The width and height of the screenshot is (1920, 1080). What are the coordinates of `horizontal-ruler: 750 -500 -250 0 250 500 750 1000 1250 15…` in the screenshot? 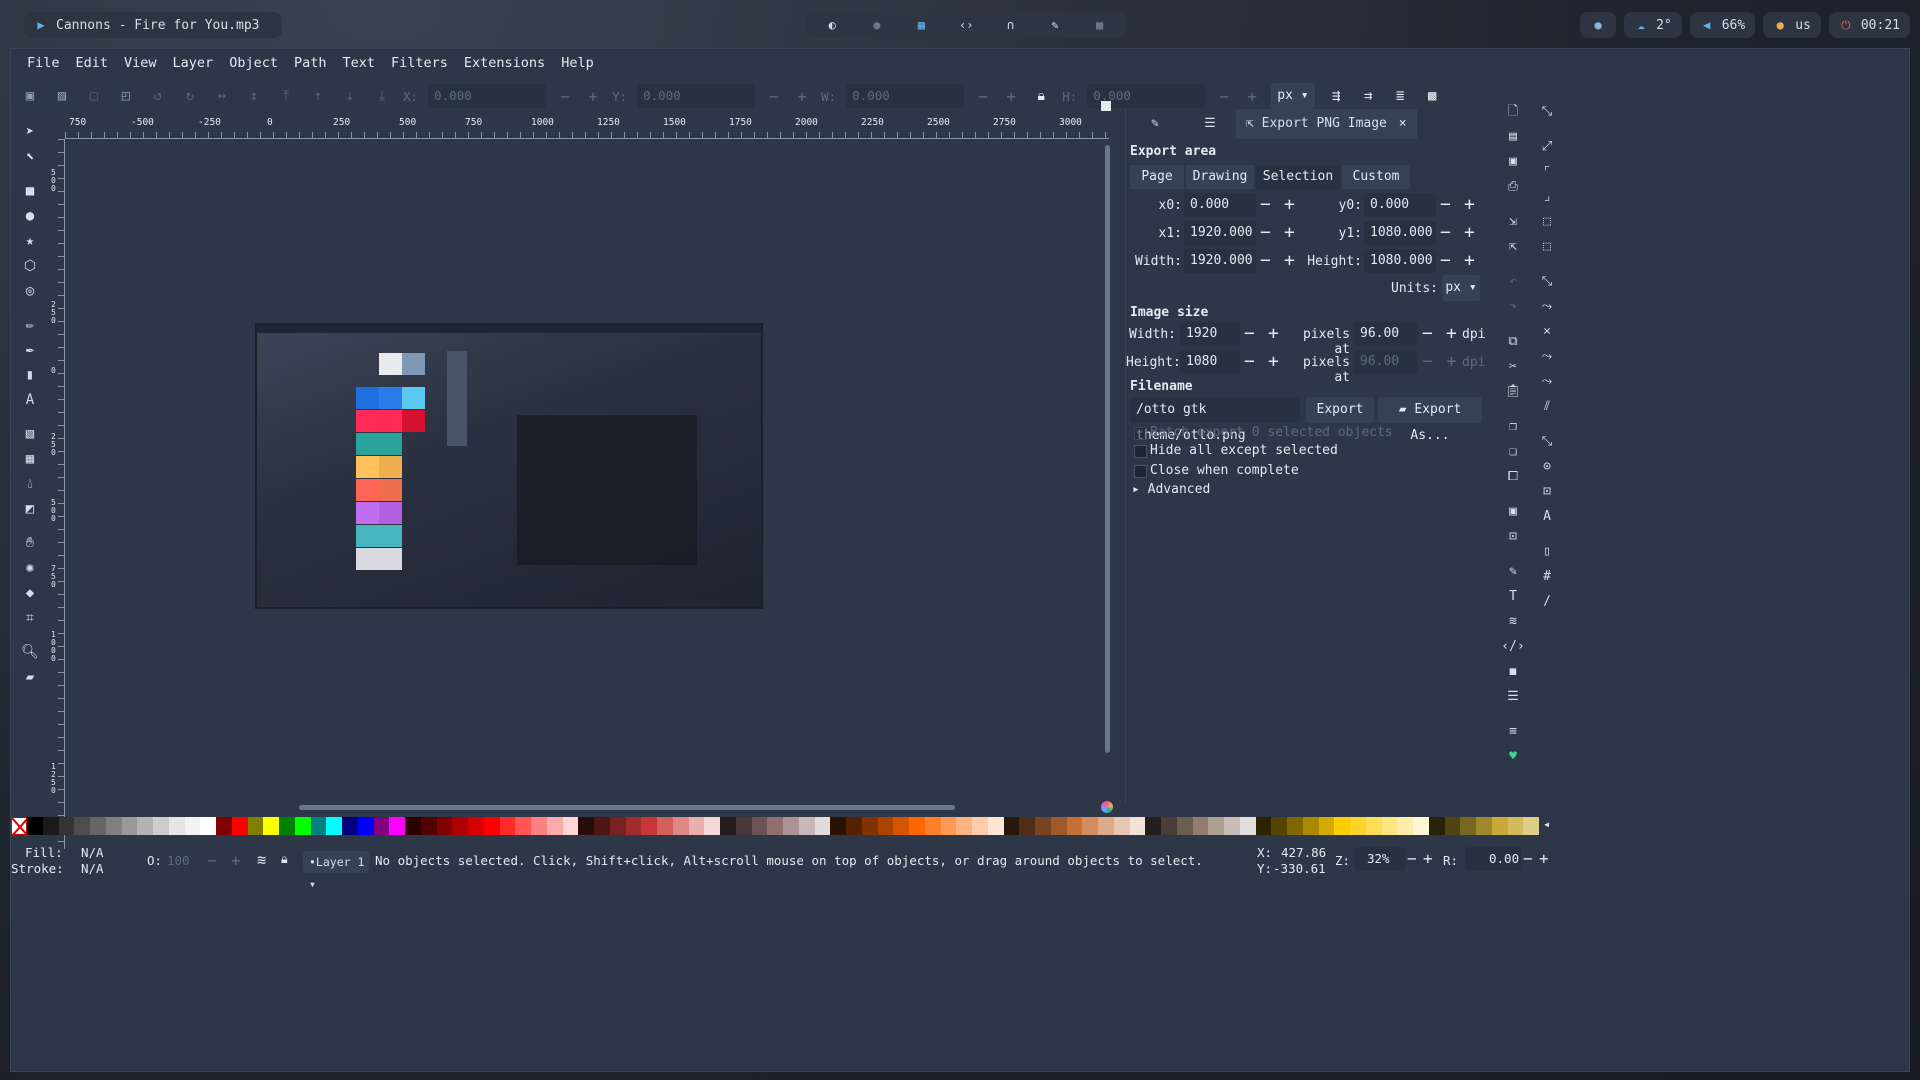 It's located at (587, 128).